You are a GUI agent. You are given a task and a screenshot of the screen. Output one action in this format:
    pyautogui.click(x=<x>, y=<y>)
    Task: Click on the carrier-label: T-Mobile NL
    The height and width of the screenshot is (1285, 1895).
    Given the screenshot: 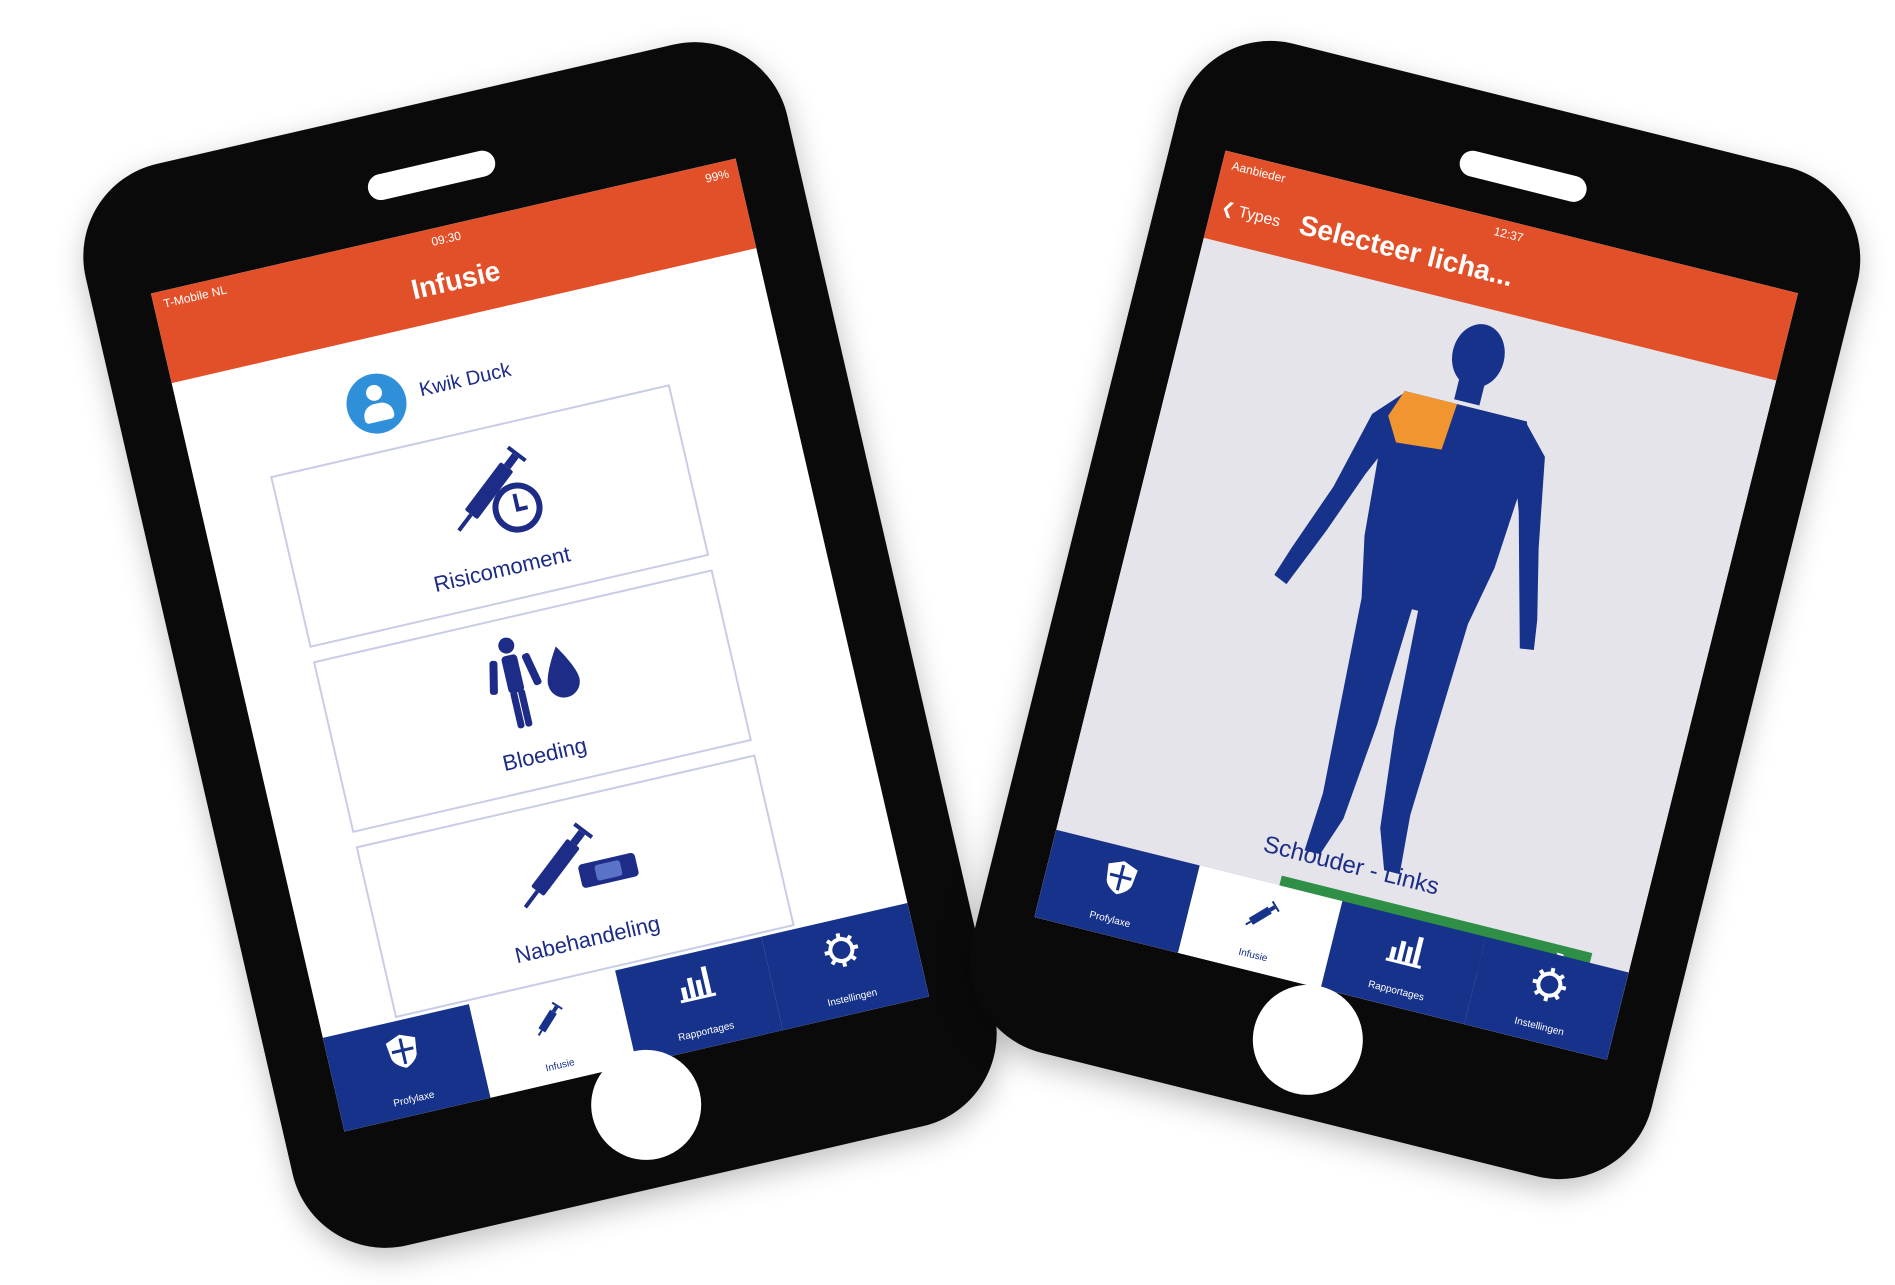 What is the action you would take?
    pyautogui.click(x=195, y=296)
    